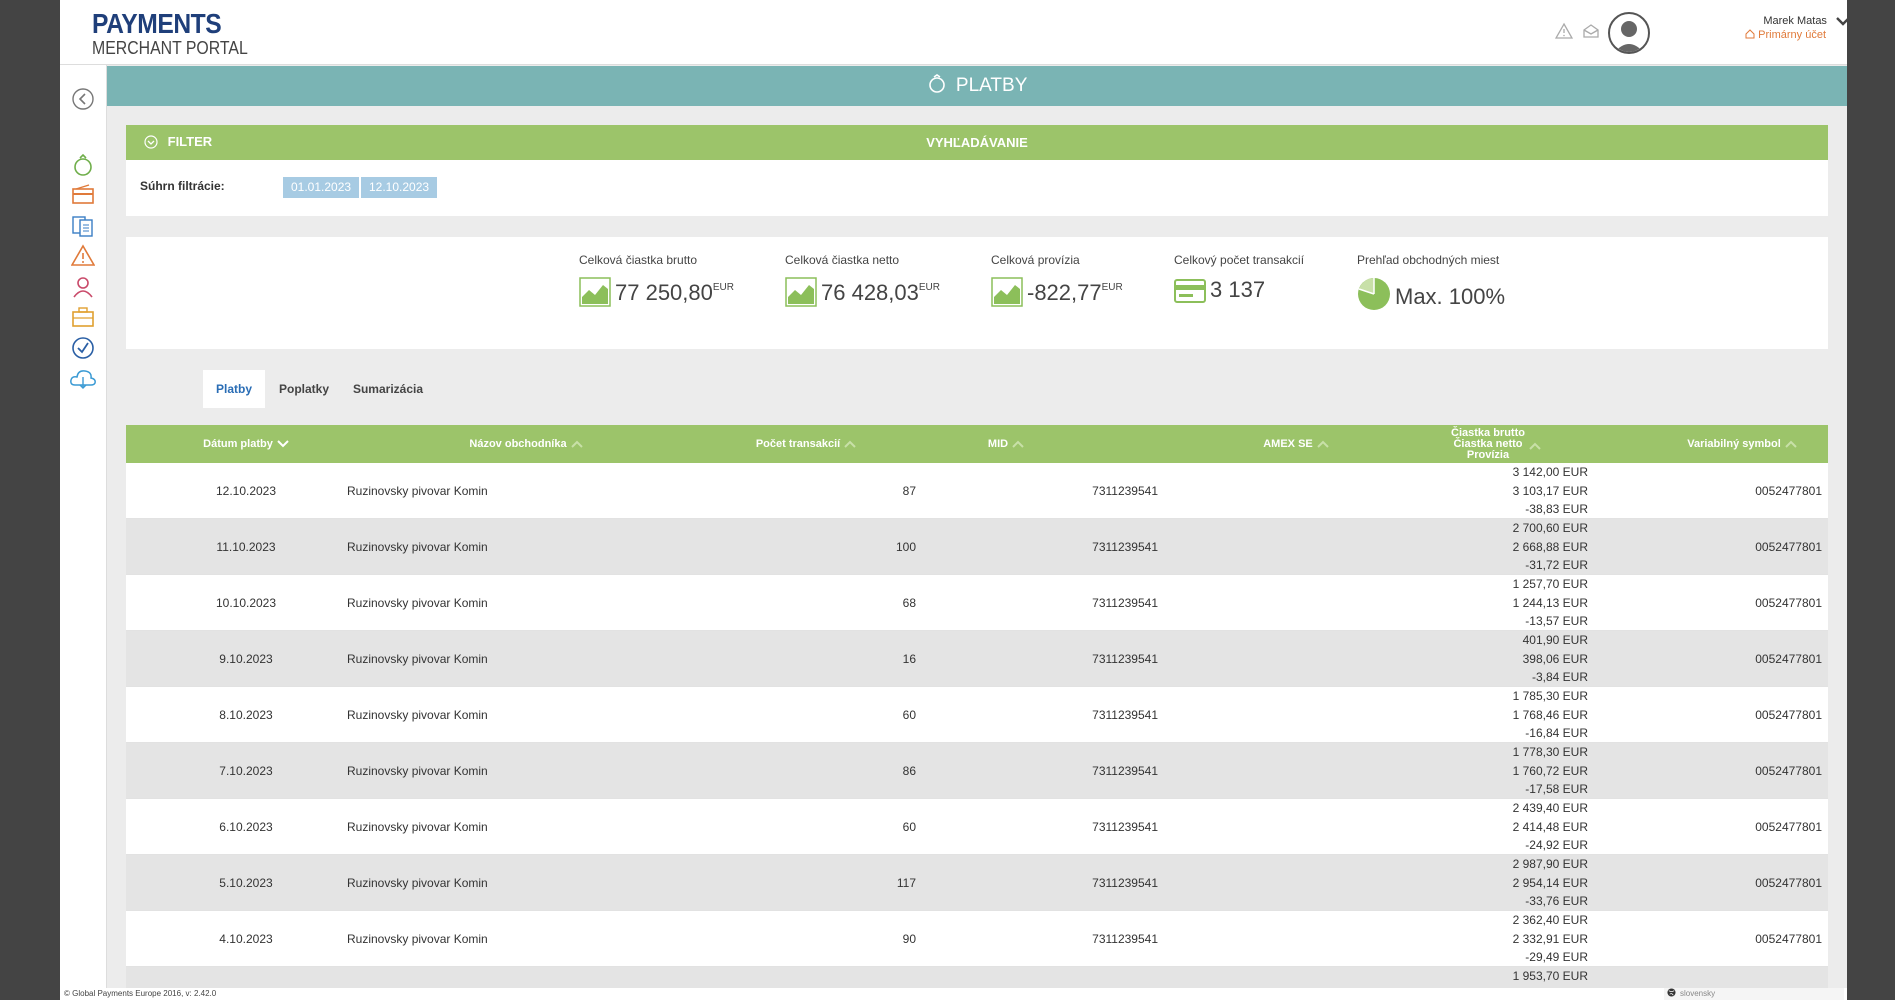  What do you see at coordinates (1472, 715) in the screenshot?
I see `cell-amounts: 1 785,30 EUR 1 768,46 EUR -16,84 EUR` at bounding box center [1472, 715].